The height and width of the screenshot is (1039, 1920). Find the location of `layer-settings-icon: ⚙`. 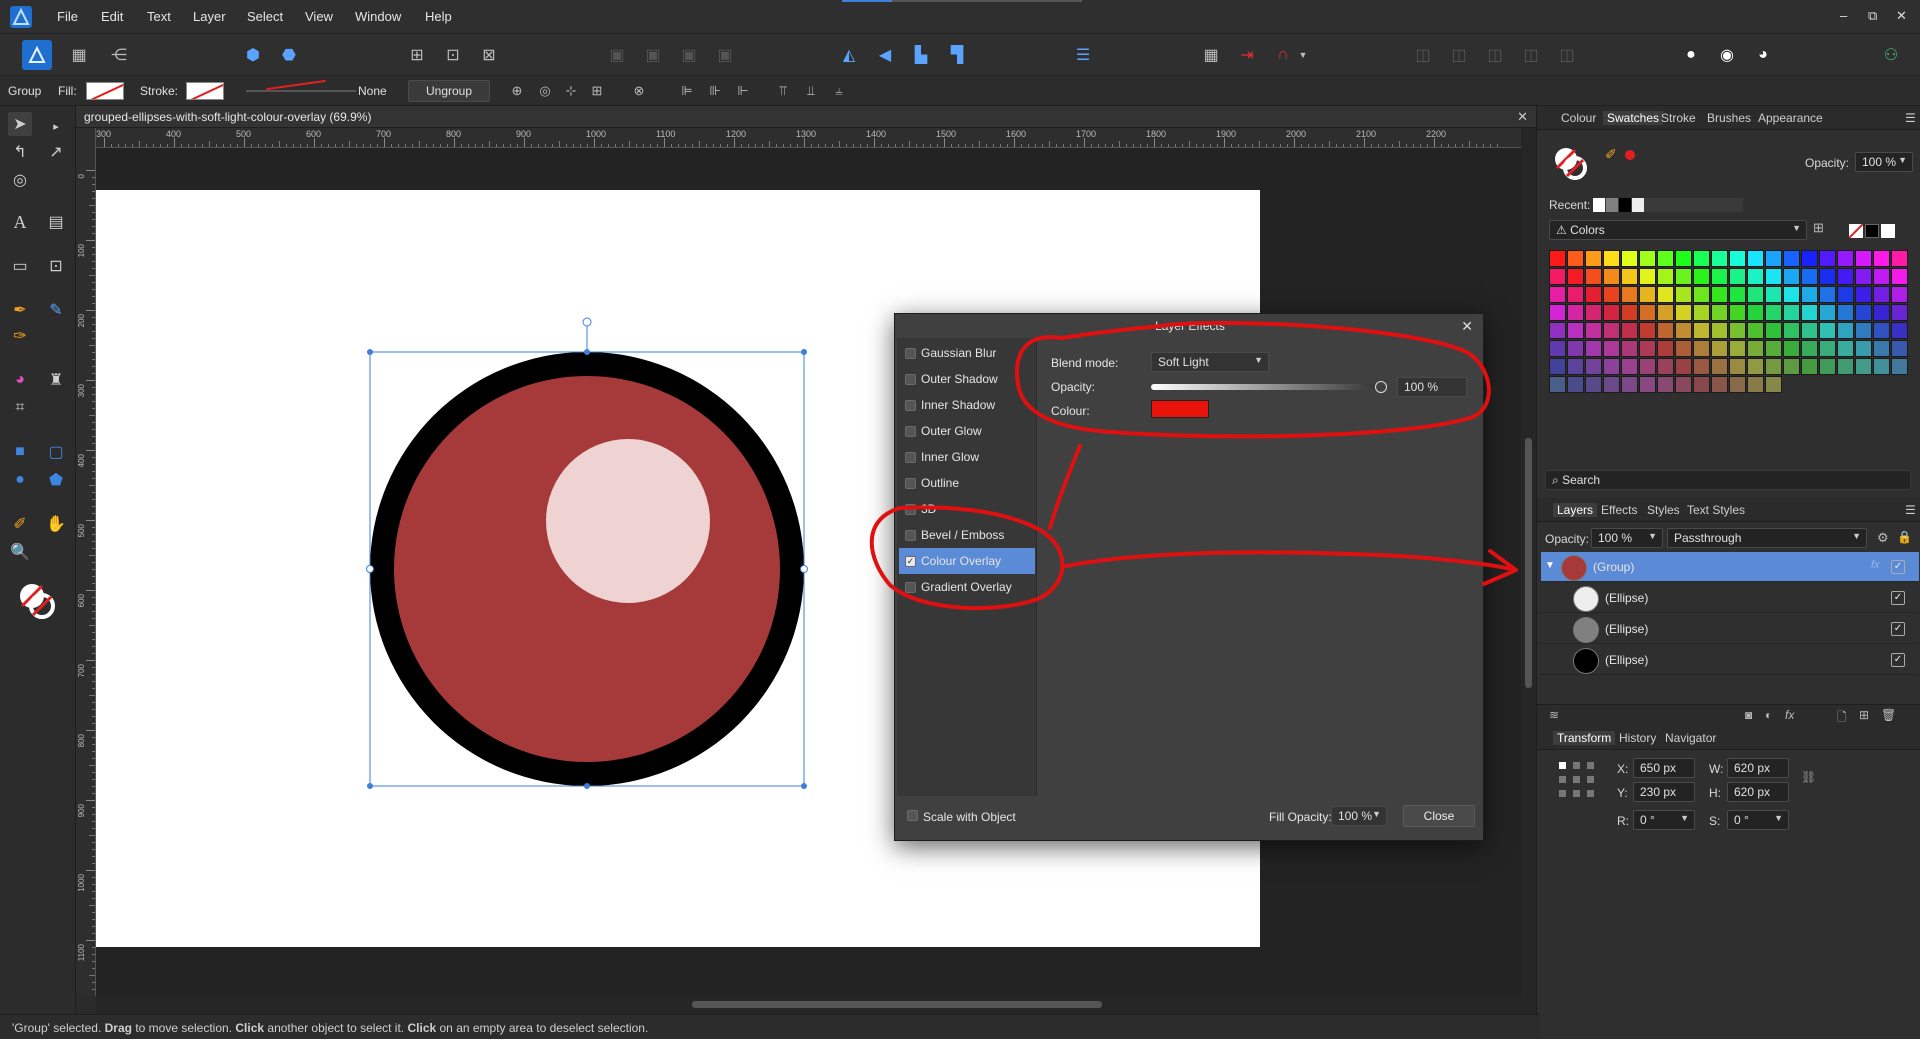

layer-settings-icon: ⚙ is located at coordinates (1883, 538).